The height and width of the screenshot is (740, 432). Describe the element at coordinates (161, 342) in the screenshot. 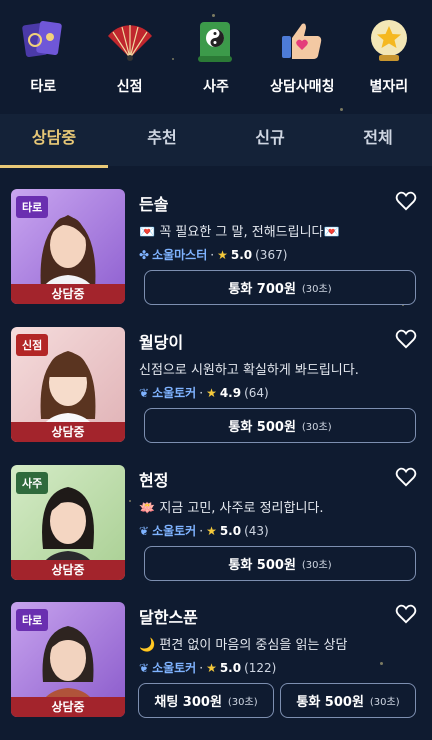

I see `counselor-name: 월당이` at that location.